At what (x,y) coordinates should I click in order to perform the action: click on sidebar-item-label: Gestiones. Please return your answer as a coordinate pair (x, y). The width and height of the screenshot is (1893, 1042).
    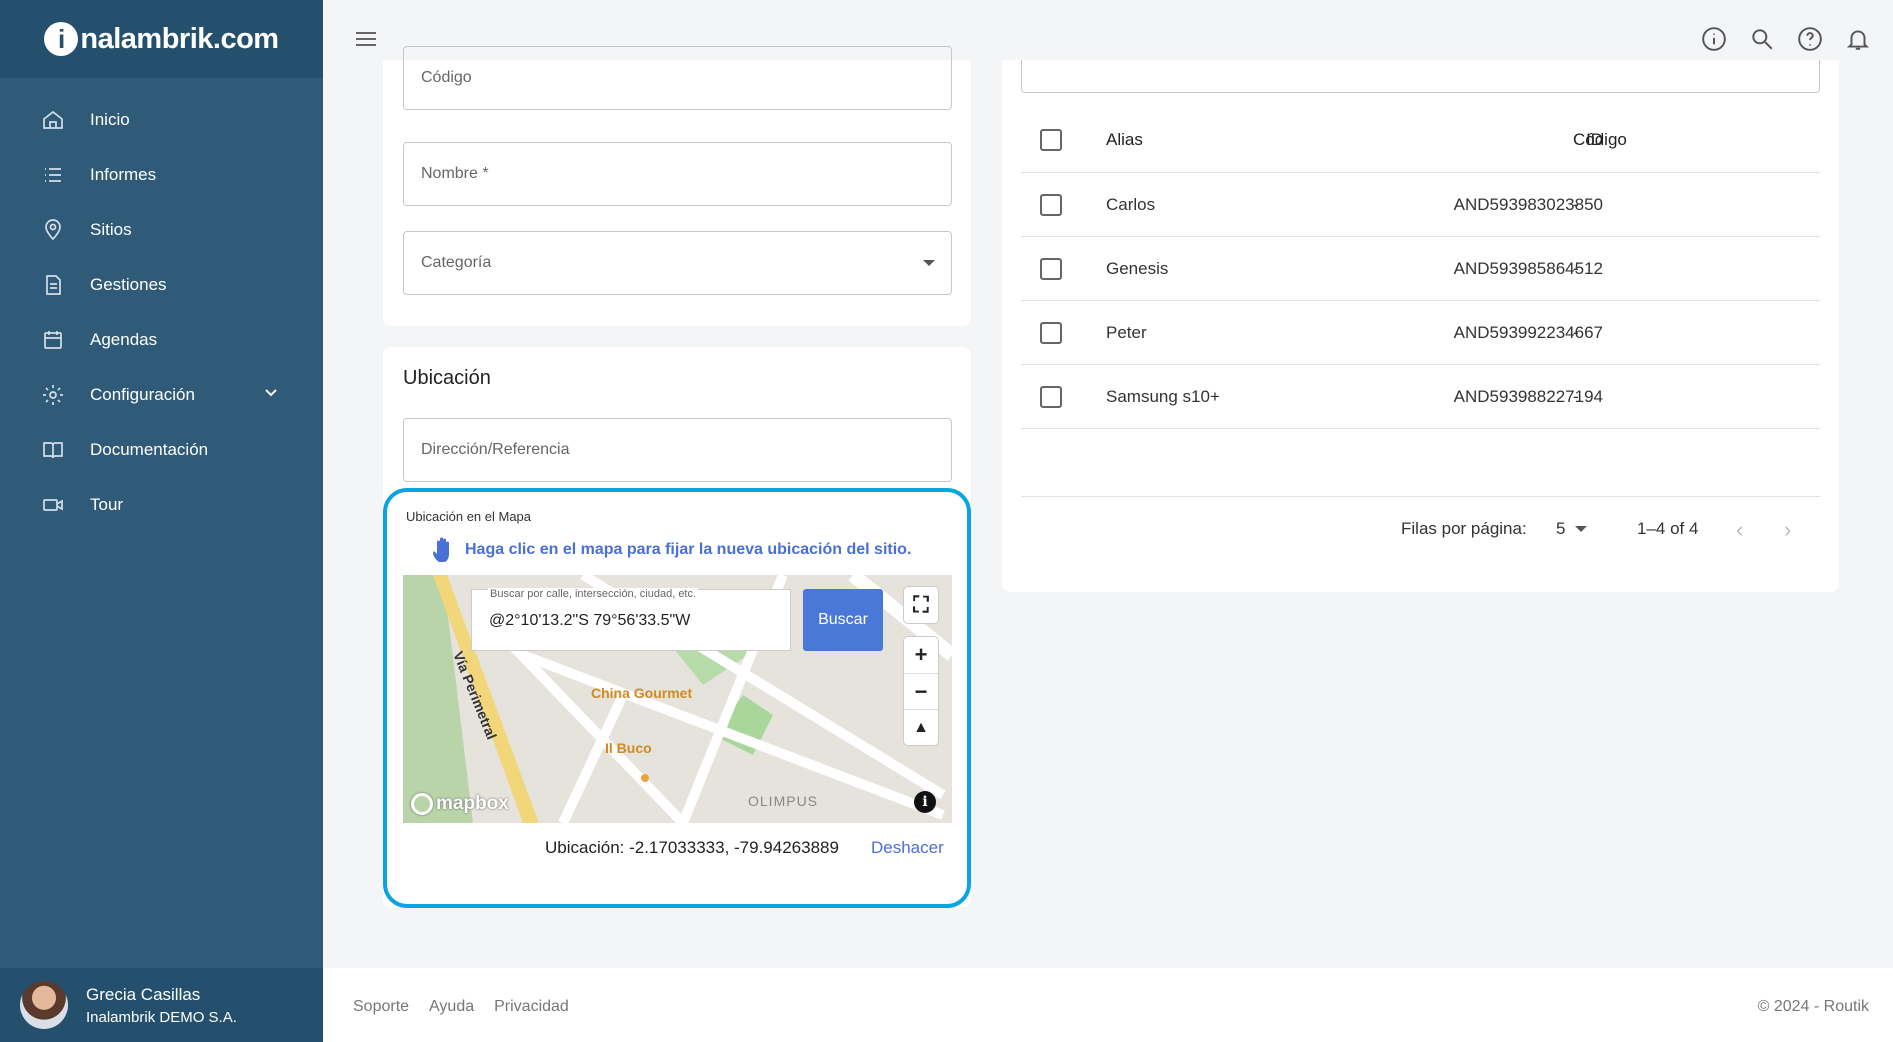
    Looking at the image, I should click on (128, 284).